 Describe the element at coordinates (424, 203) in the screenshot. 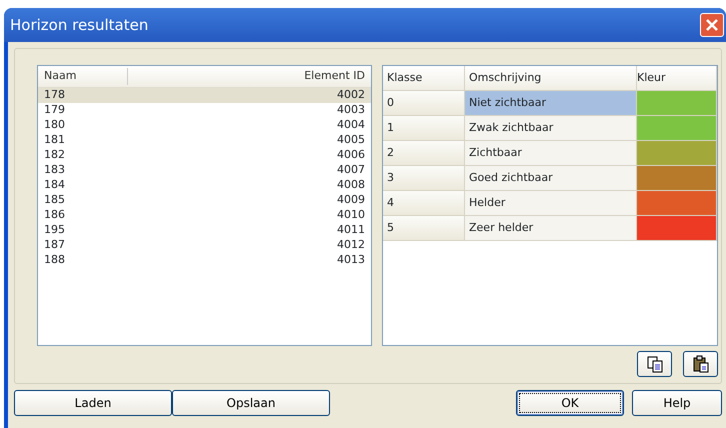

I see `row-header: 4` at that location.